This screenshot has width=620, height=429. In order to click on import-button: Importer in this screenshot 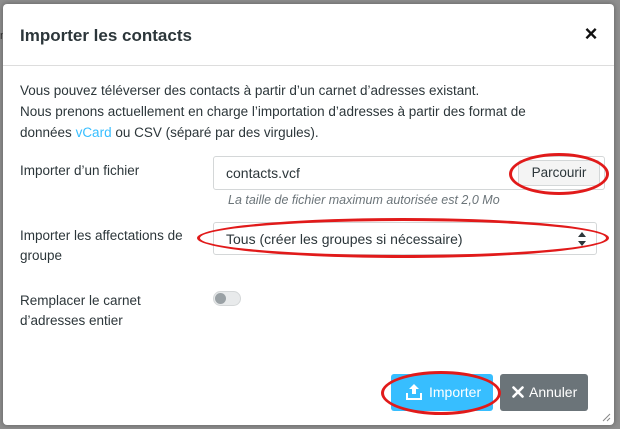, I will do `click(442, 392)`.